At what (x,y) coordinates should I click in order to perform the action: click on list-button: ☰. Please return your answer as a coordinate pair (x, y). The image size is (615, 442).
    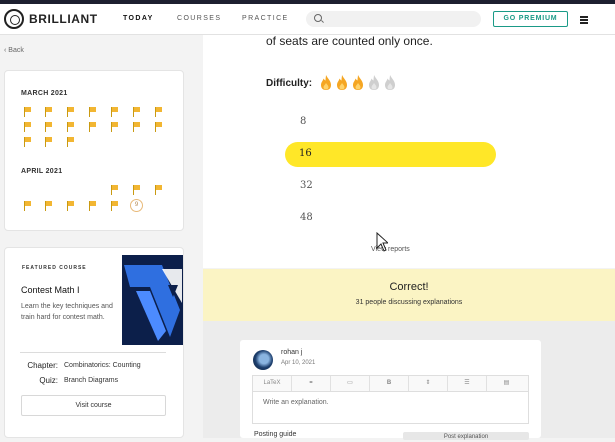
    Looking at the image, I should click on (467, 383).